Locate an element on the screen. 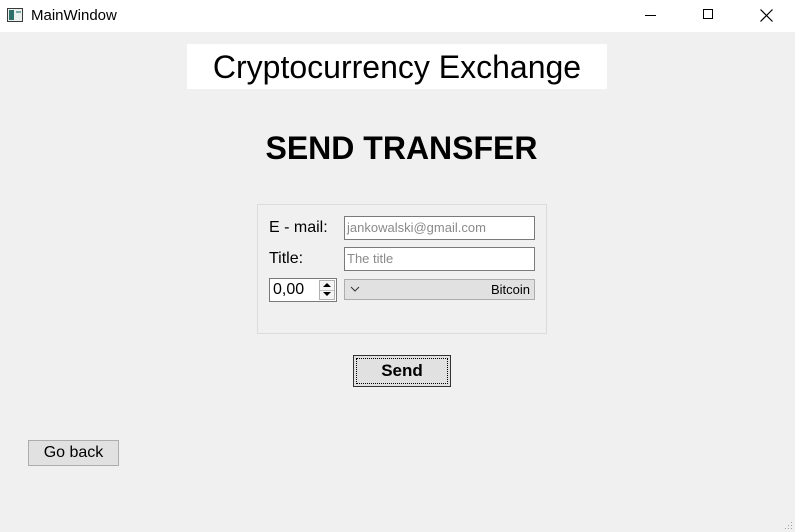 This screenshot has width=795, height=532. window-title: MainWindow is located at coordinates (74, 15).